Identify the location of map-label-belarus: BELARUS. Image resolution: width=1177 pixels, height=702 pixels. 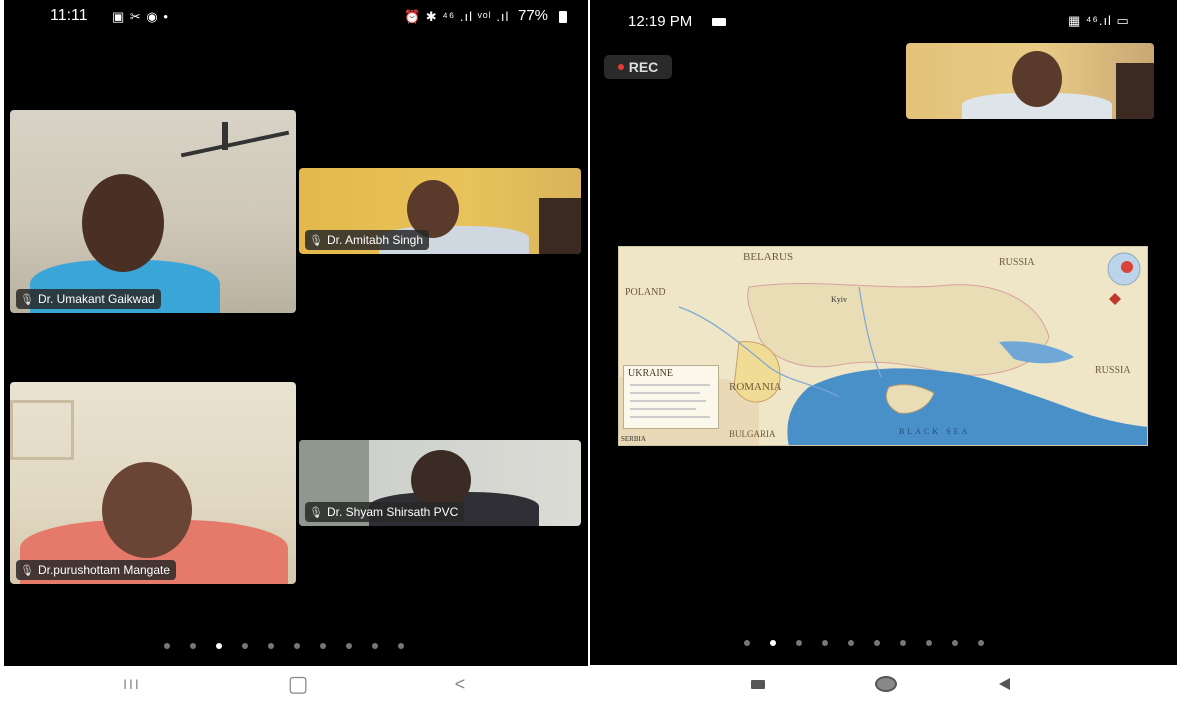
(768, 257).